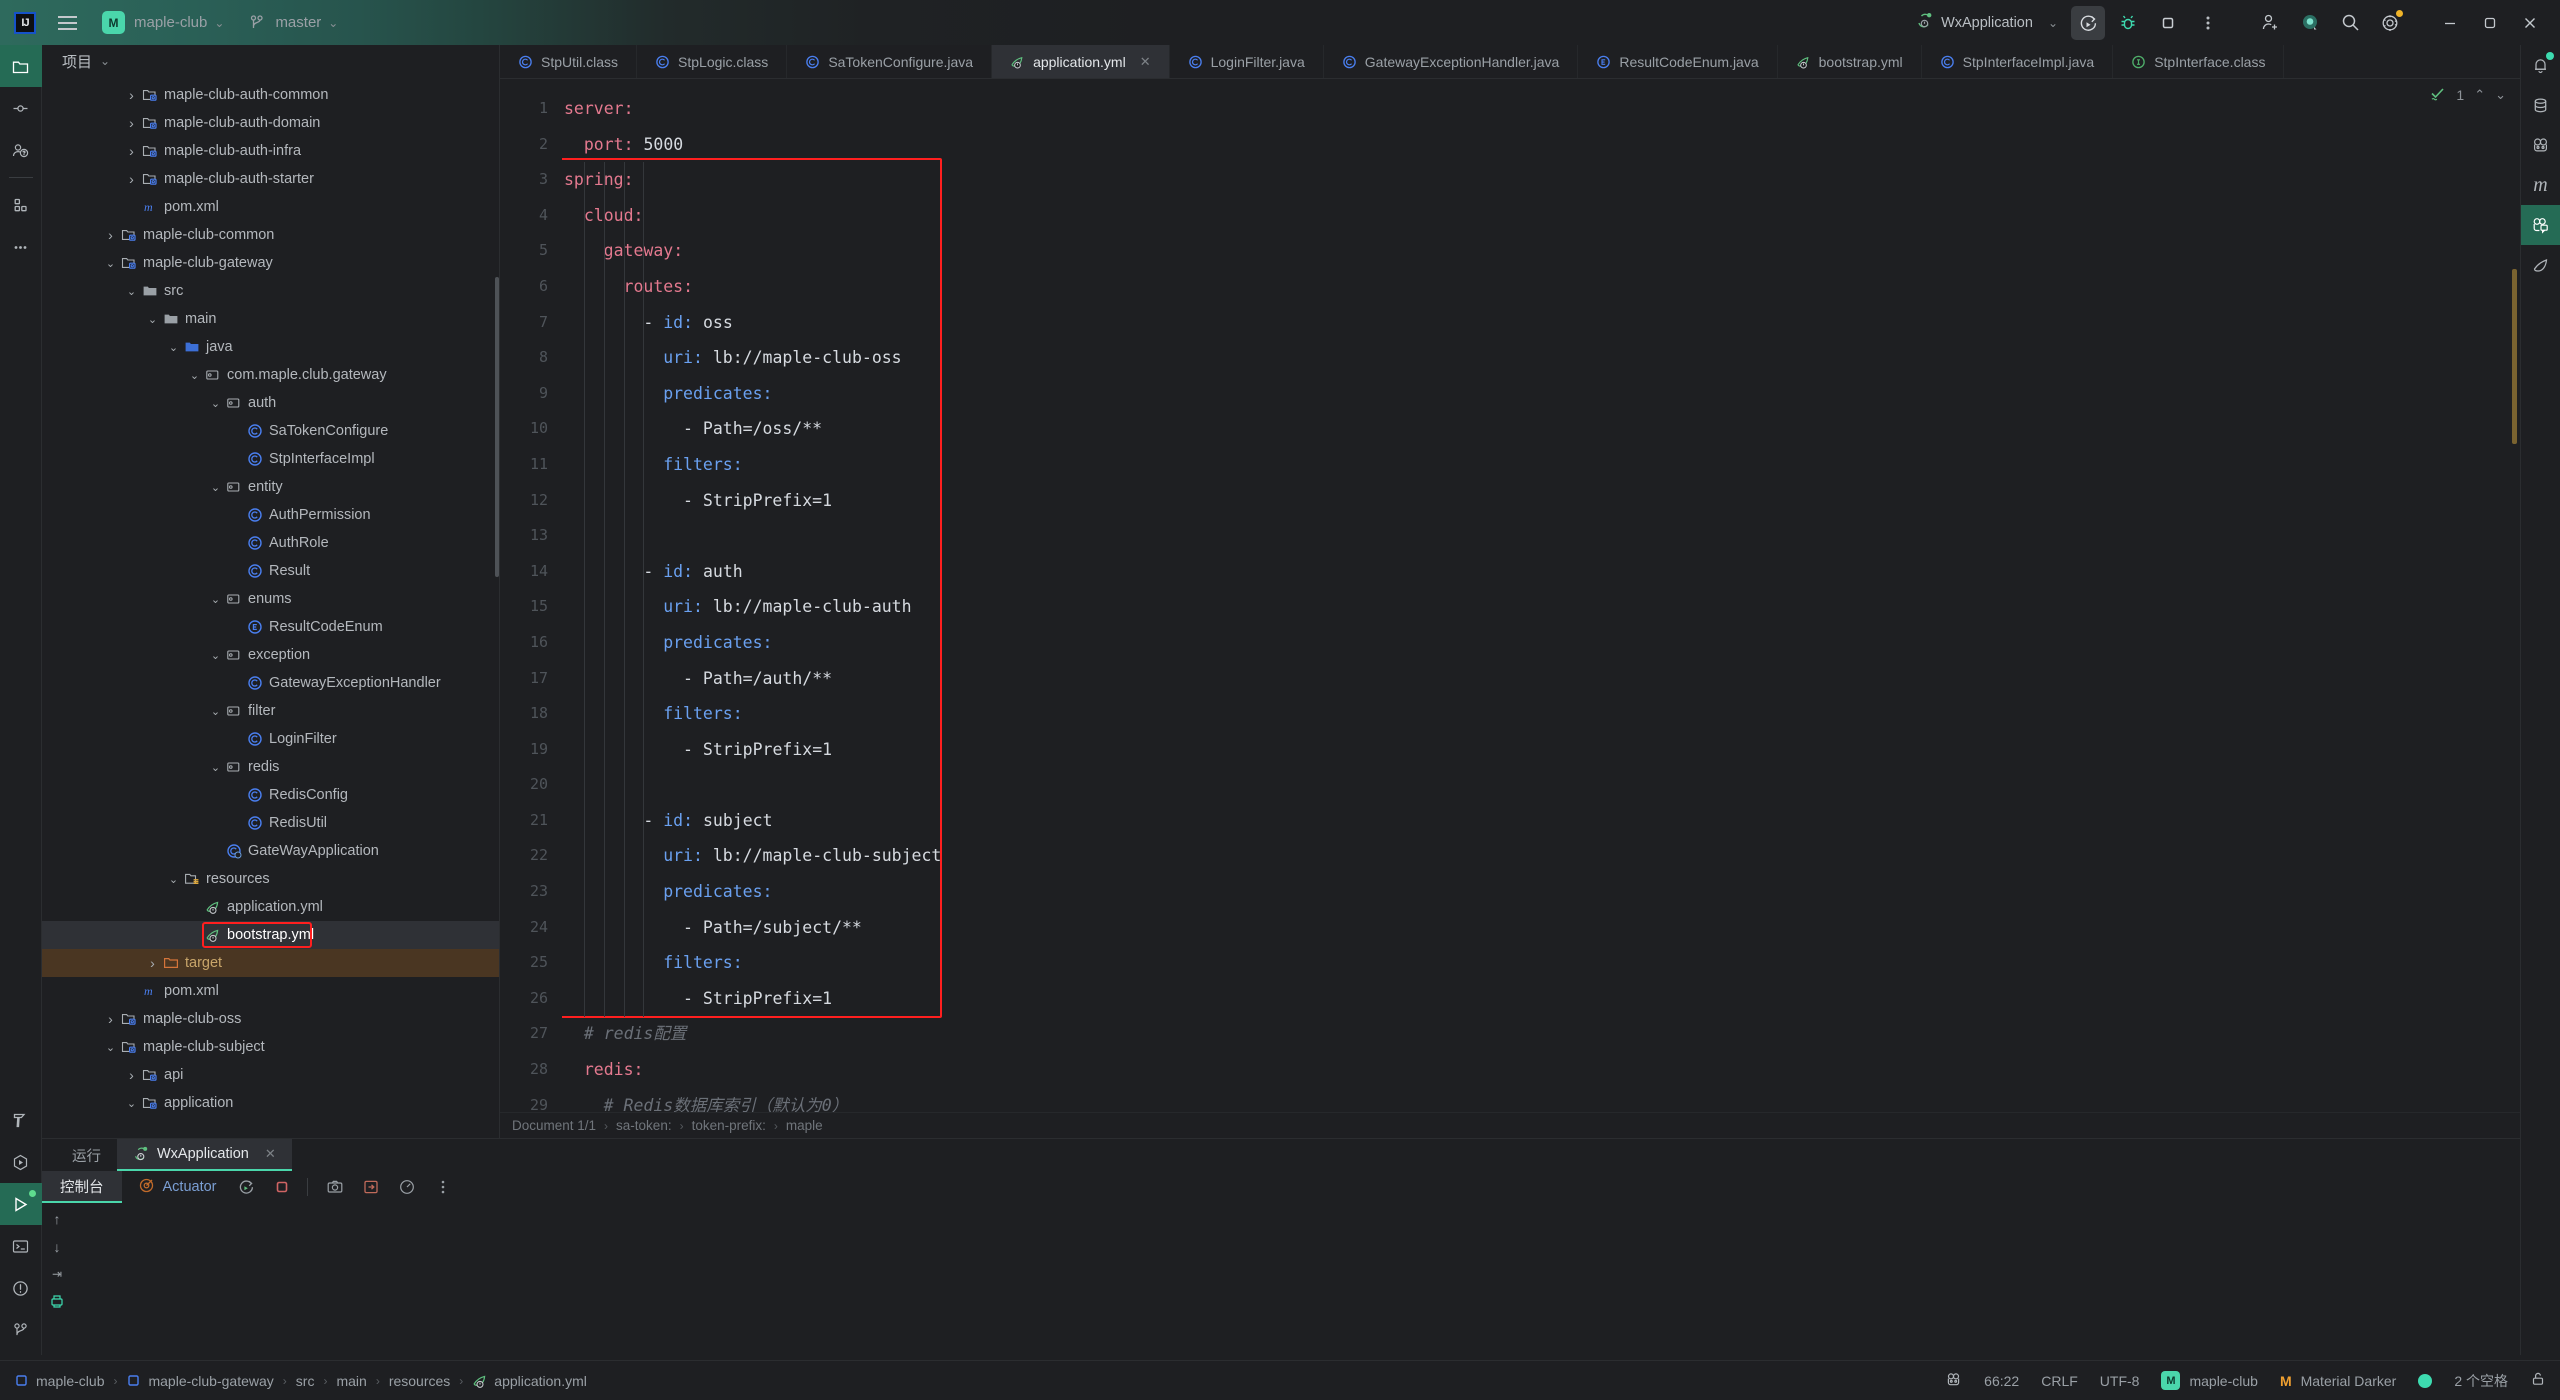  Describe the element at coordinates (270, 683) in the screenshot. I see `tree-node-gatewayexceptionhandler: GatewayExceptionHandler` at that location.